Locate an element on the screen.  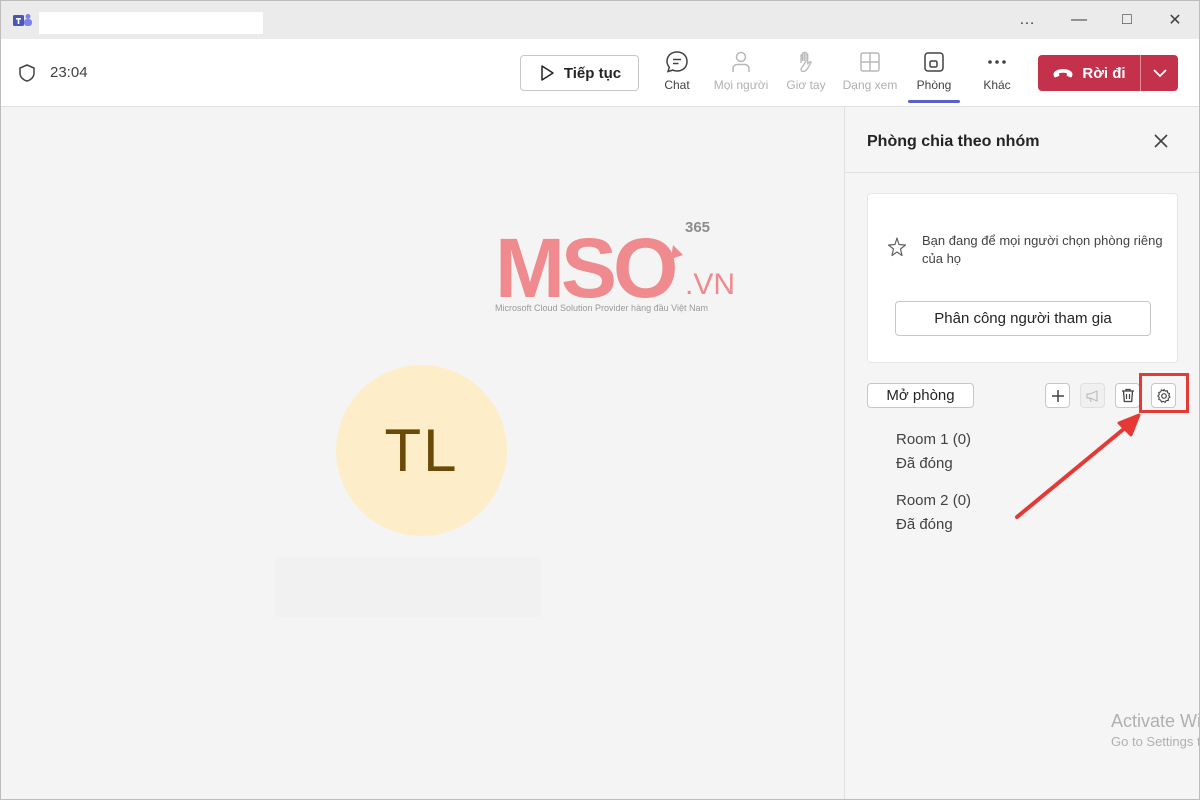
chat-label: Chat is located at coordinates (677, 85).